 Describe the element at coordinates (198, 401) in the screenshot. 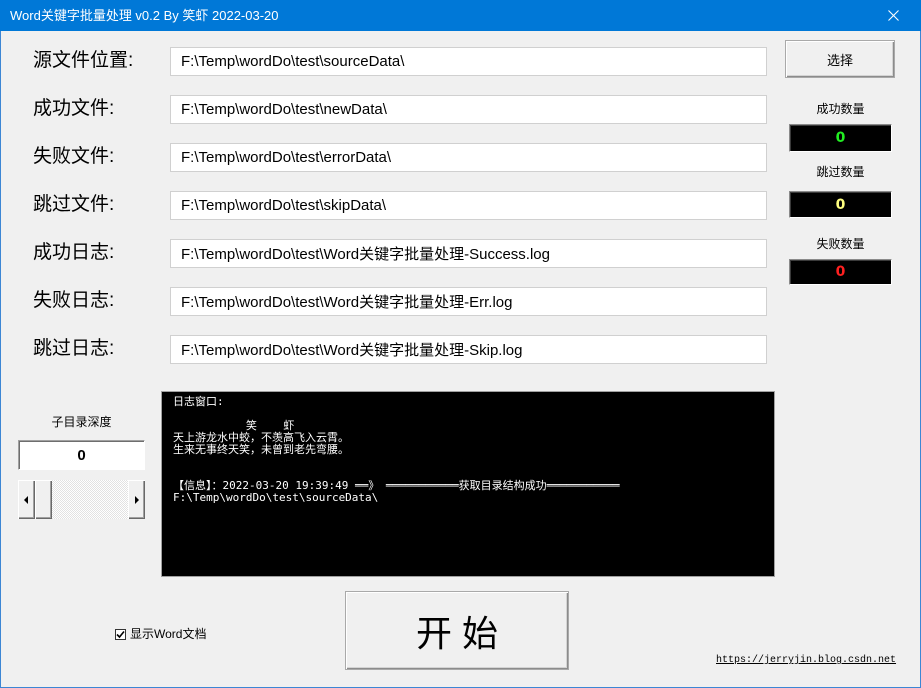

I see `log-title-line: 日志窗口:` at that location.